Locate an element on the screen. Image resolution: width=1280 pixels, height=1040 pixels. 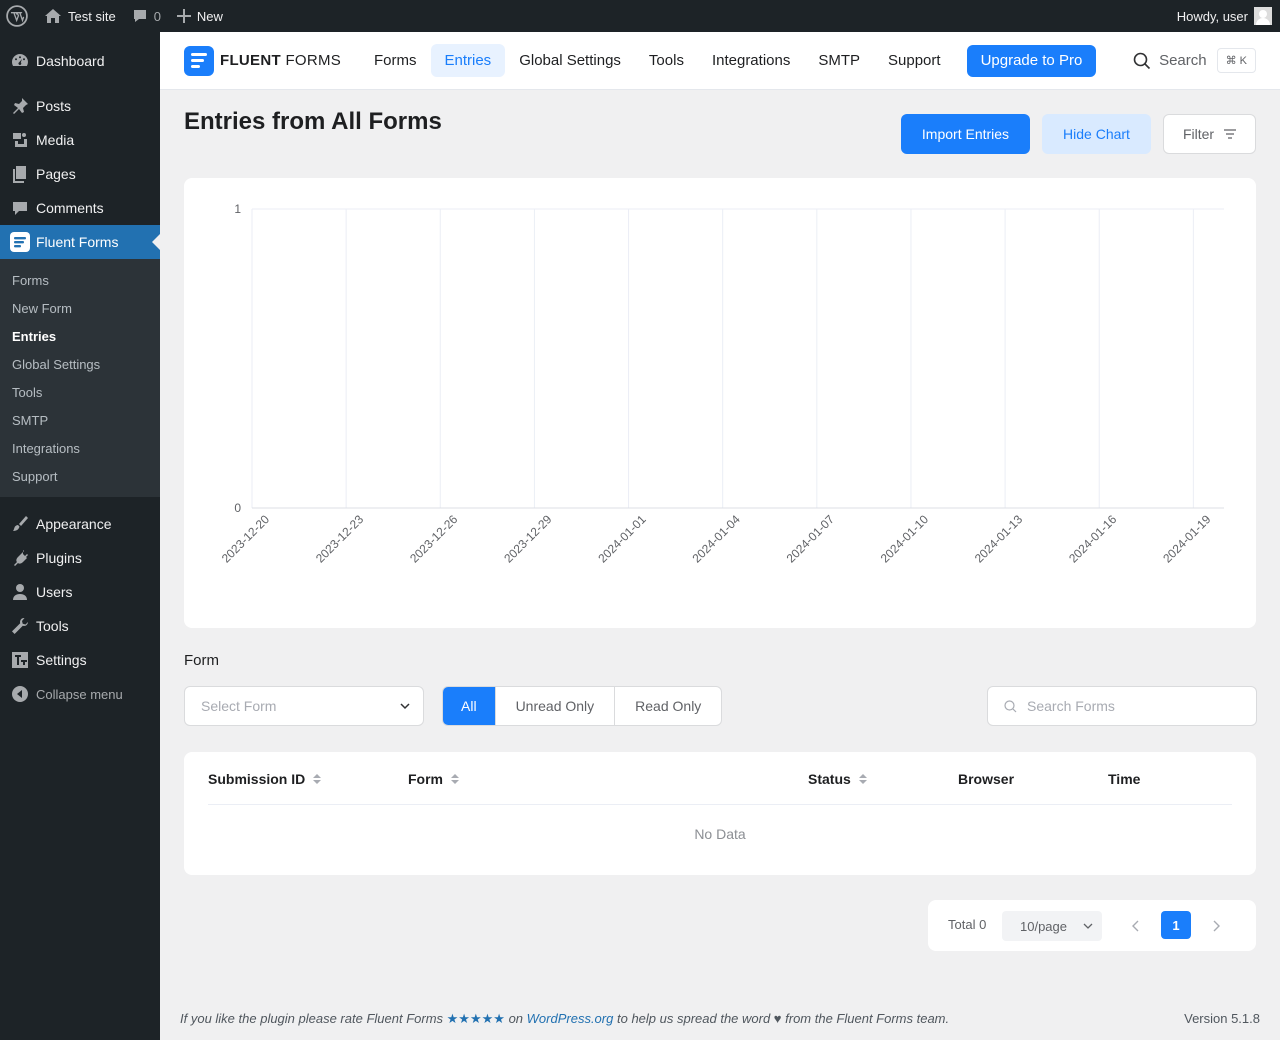
submenu-item-support: Support is located at coordinates (80, 476).